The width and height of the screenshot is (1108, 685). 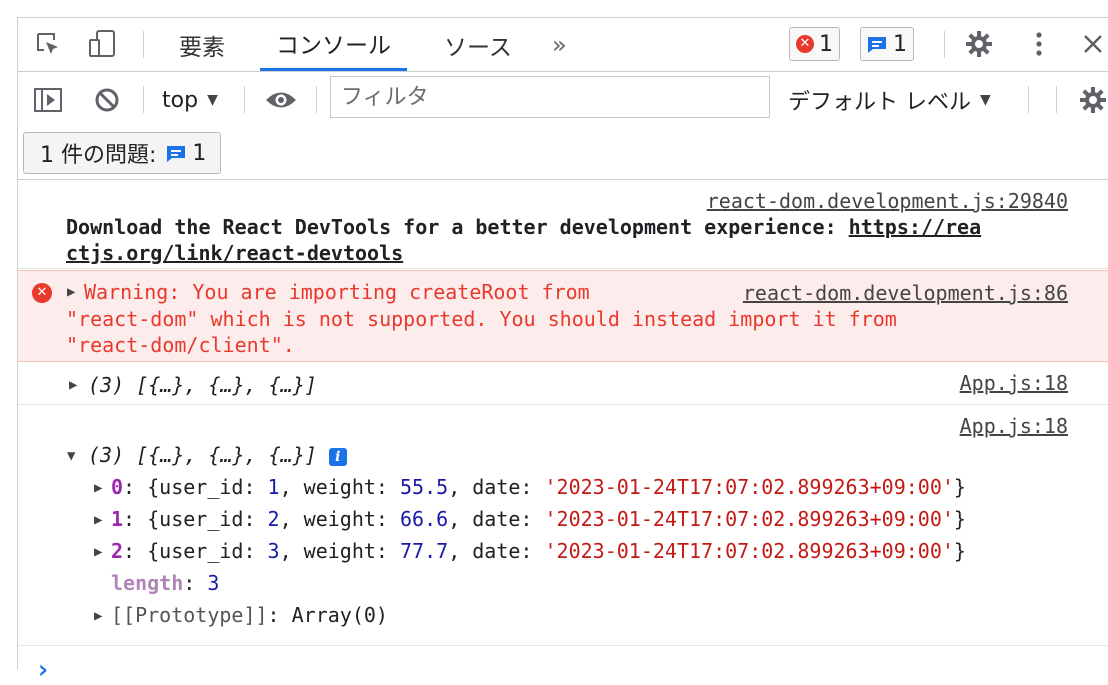 What do you see at coordinates (915, 227) in the screenshot?
I see `devtools-link-part1: https://rea` at bounding box center [915, 227].